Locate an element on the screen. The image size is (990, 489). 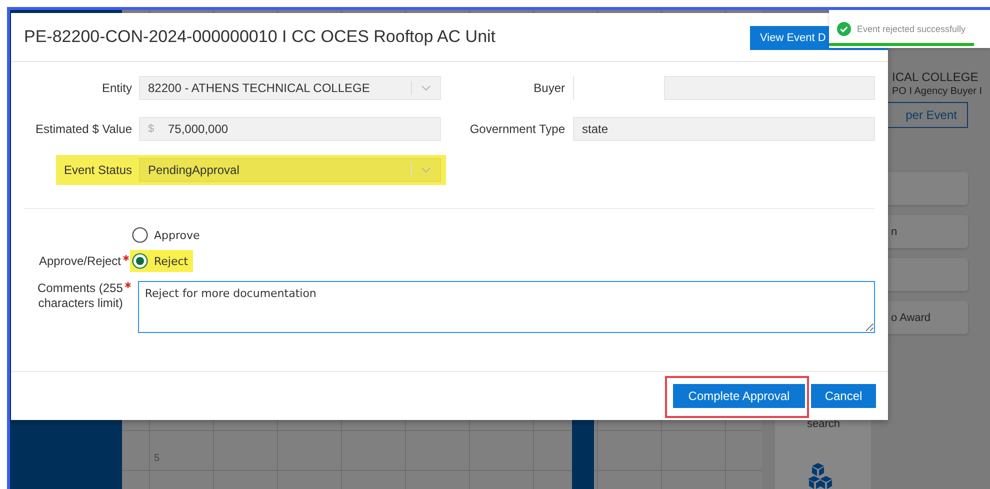
check-circle-icon is located at coordinates (844, 29).